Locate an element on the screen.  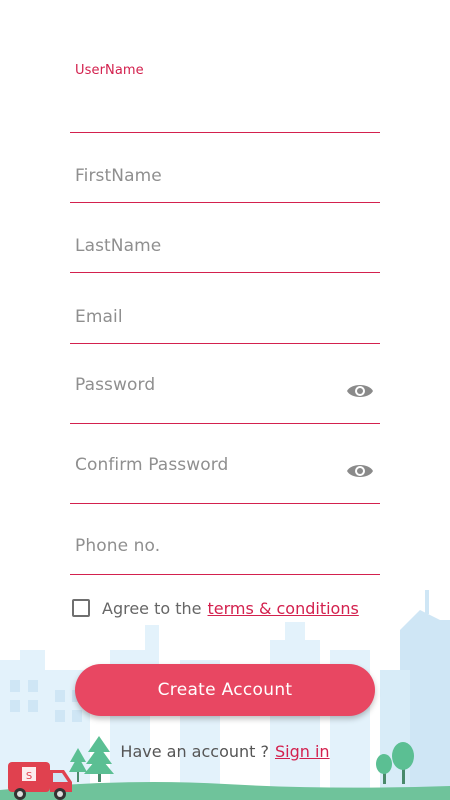
email-field: Email is located at coordinates (225, 322).